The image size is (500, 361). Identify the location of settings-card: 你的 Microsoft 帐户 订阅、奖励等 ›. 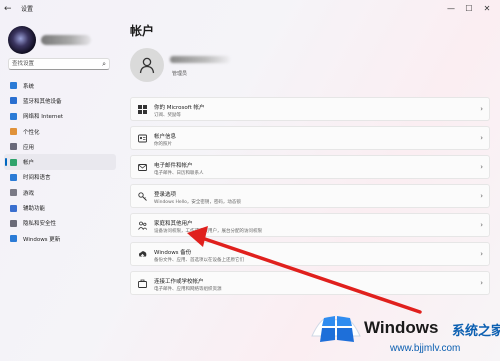
(310, 109).